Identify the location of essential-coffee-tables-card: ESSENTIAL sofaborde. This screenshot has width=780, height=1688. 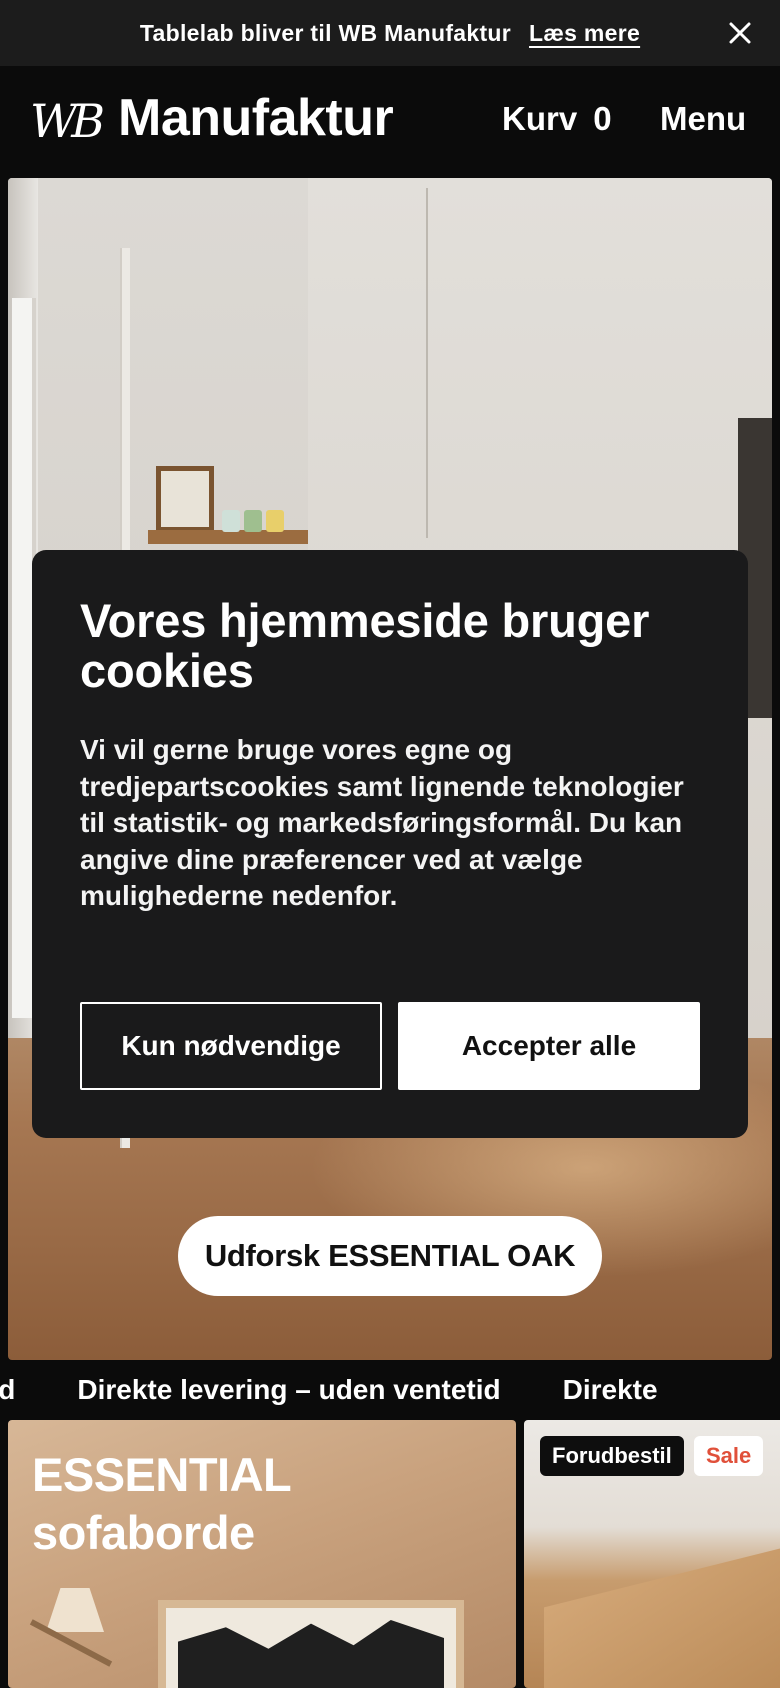
(262, 1554).